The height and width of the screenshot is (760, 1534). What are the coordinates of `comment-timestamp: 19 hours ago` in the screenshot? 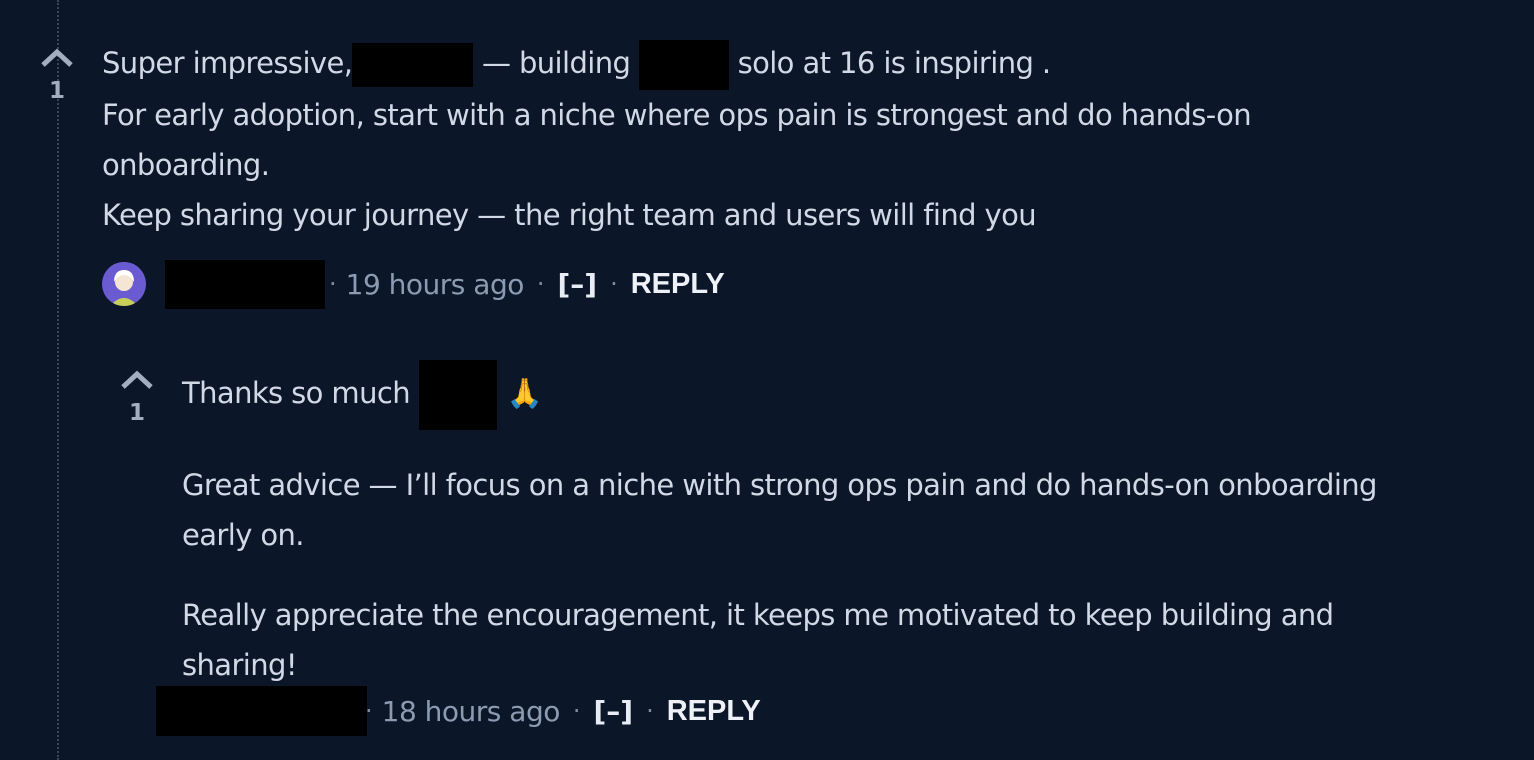 It's located at (435, 284).